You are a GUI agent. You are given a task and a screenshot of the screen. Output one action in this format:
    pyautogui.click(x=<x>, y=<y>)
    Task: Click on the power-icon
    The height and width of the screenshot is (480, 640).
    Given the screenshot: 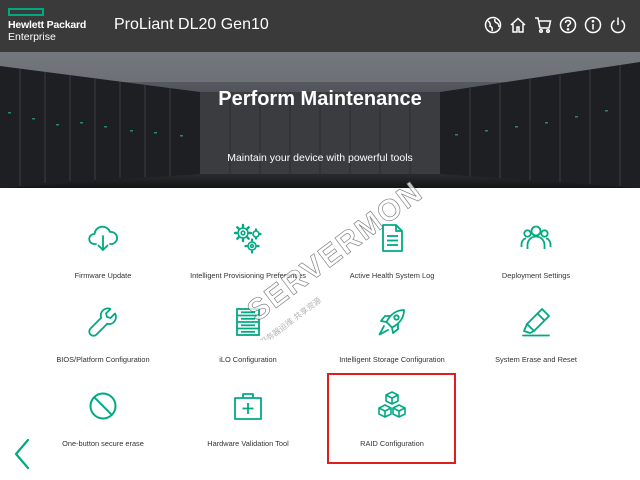 What is the action you would take?
    pyautogui.click(x=618, y=25)
    